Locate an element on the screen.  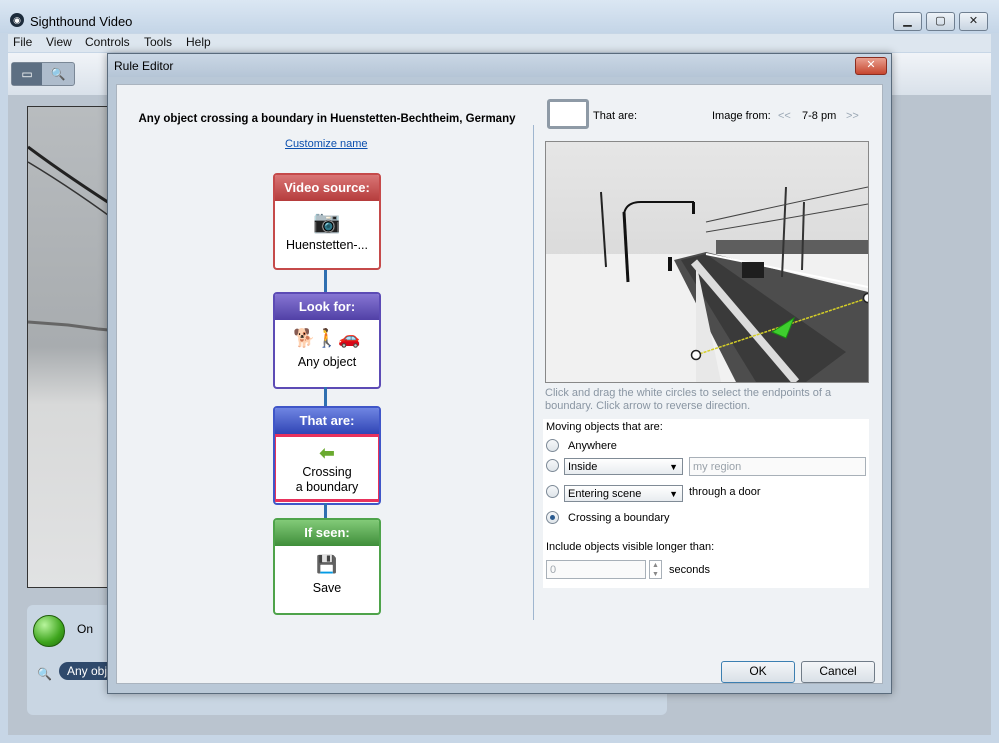
look-for-block: Look for: 🐕🚶🚗 Any object is located at coordinates (327, 340).